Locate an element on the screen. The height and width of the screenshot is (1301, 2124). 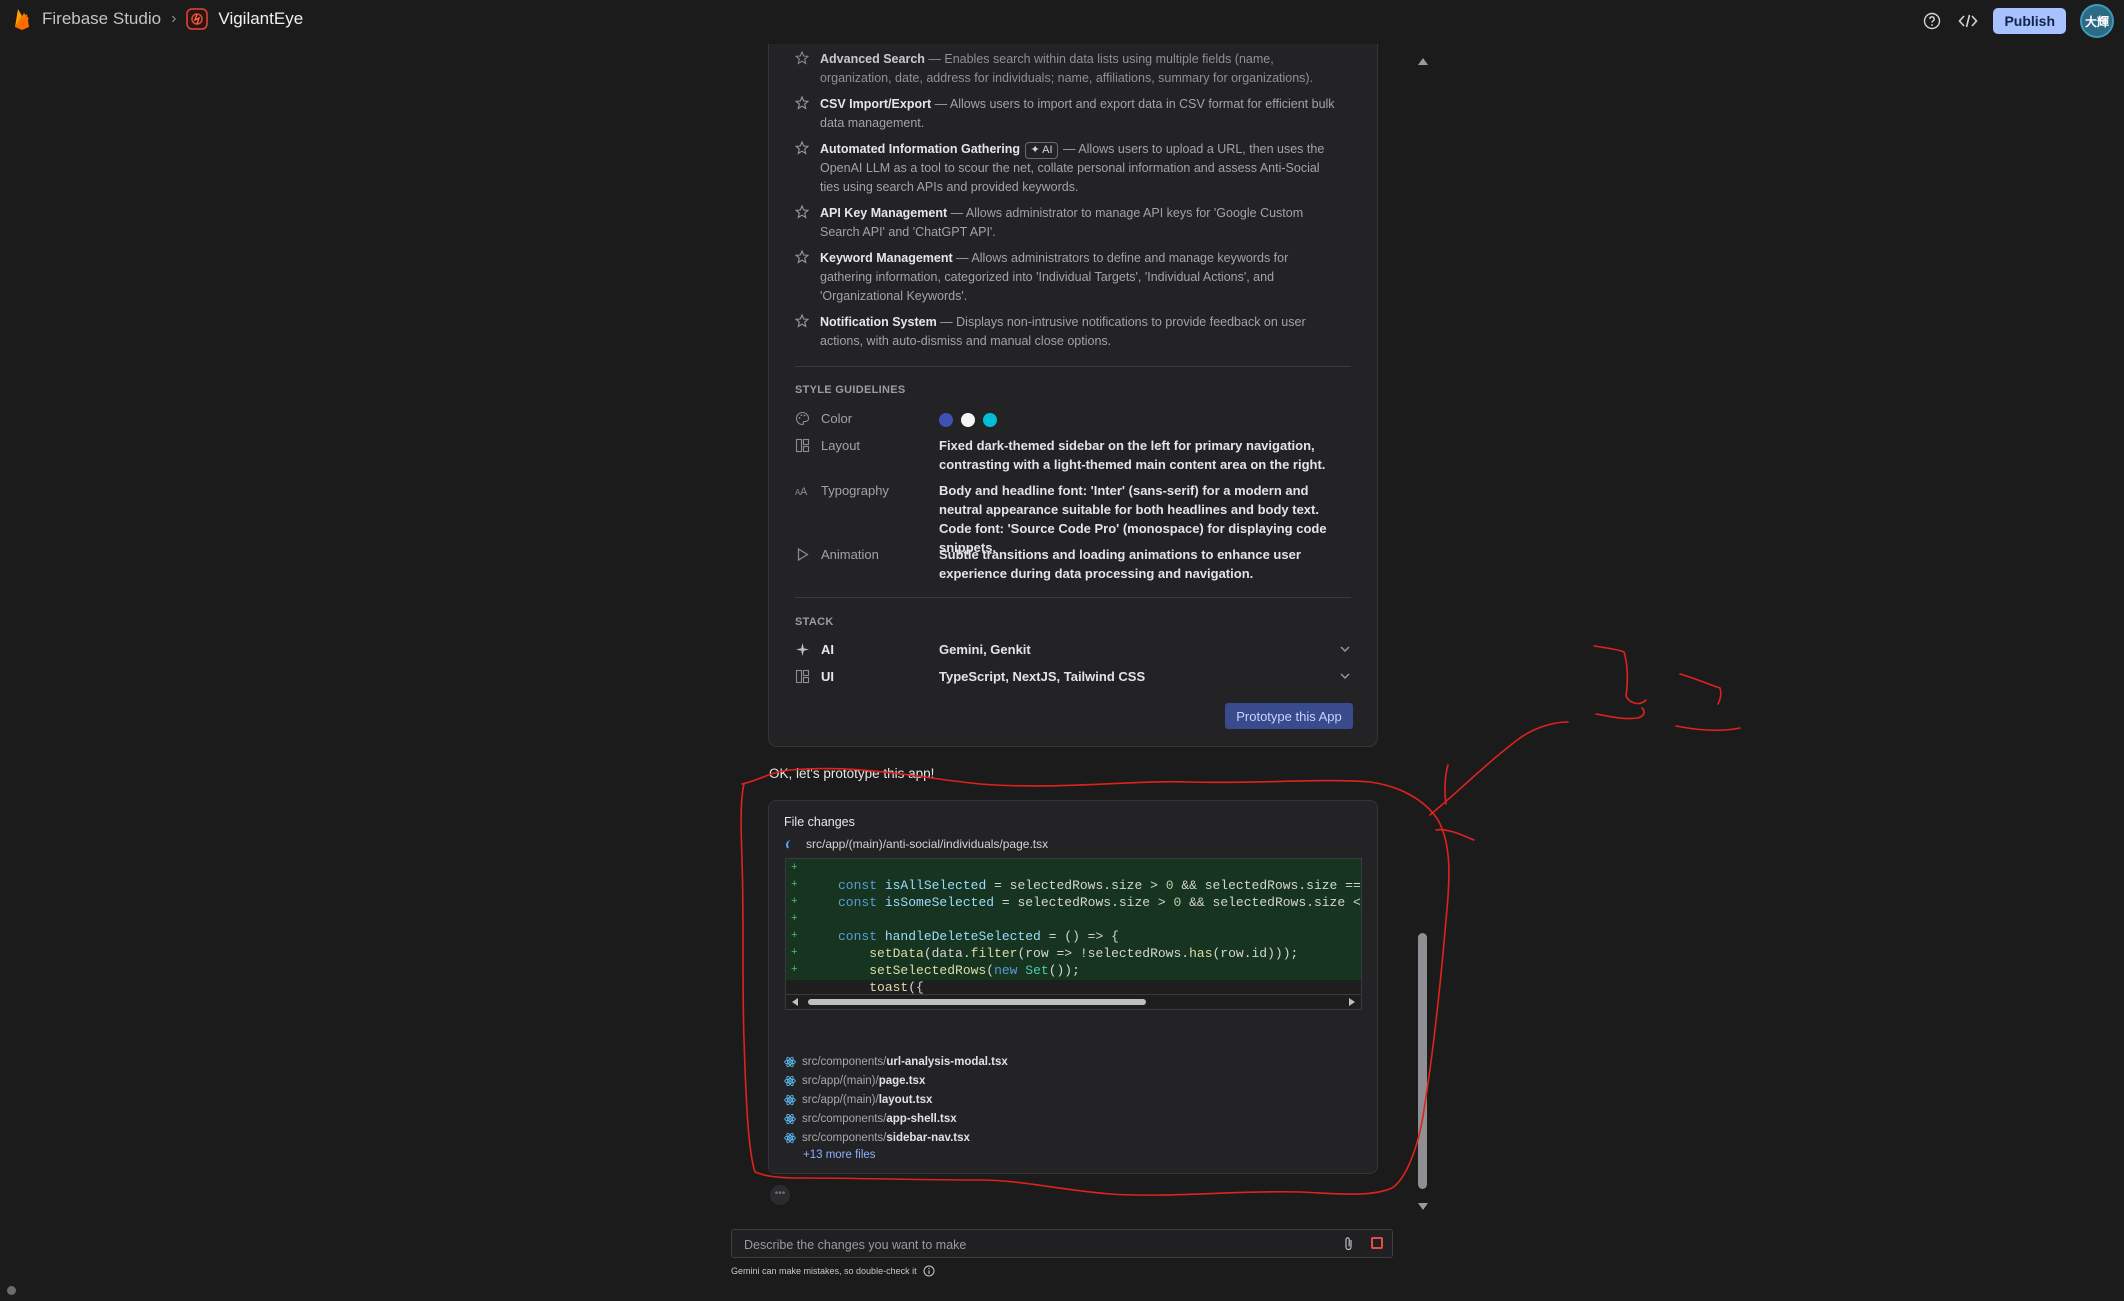
feature-name: CSV Import/Export is located at coordinates (876, 104).